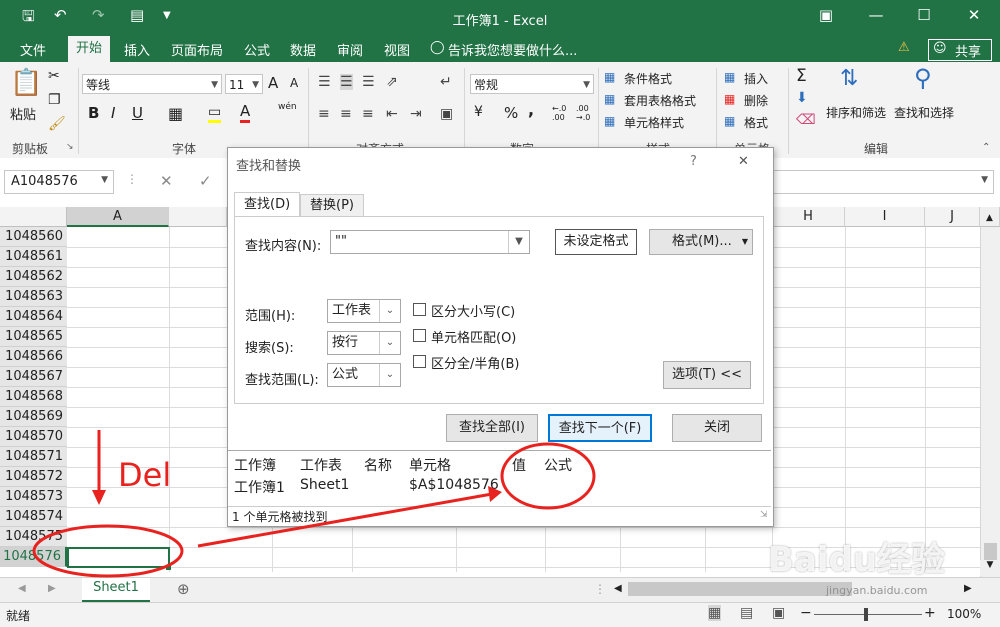 The image size is (1000, 627). I want to click on annotation-arrow-right, so click(345, 520).